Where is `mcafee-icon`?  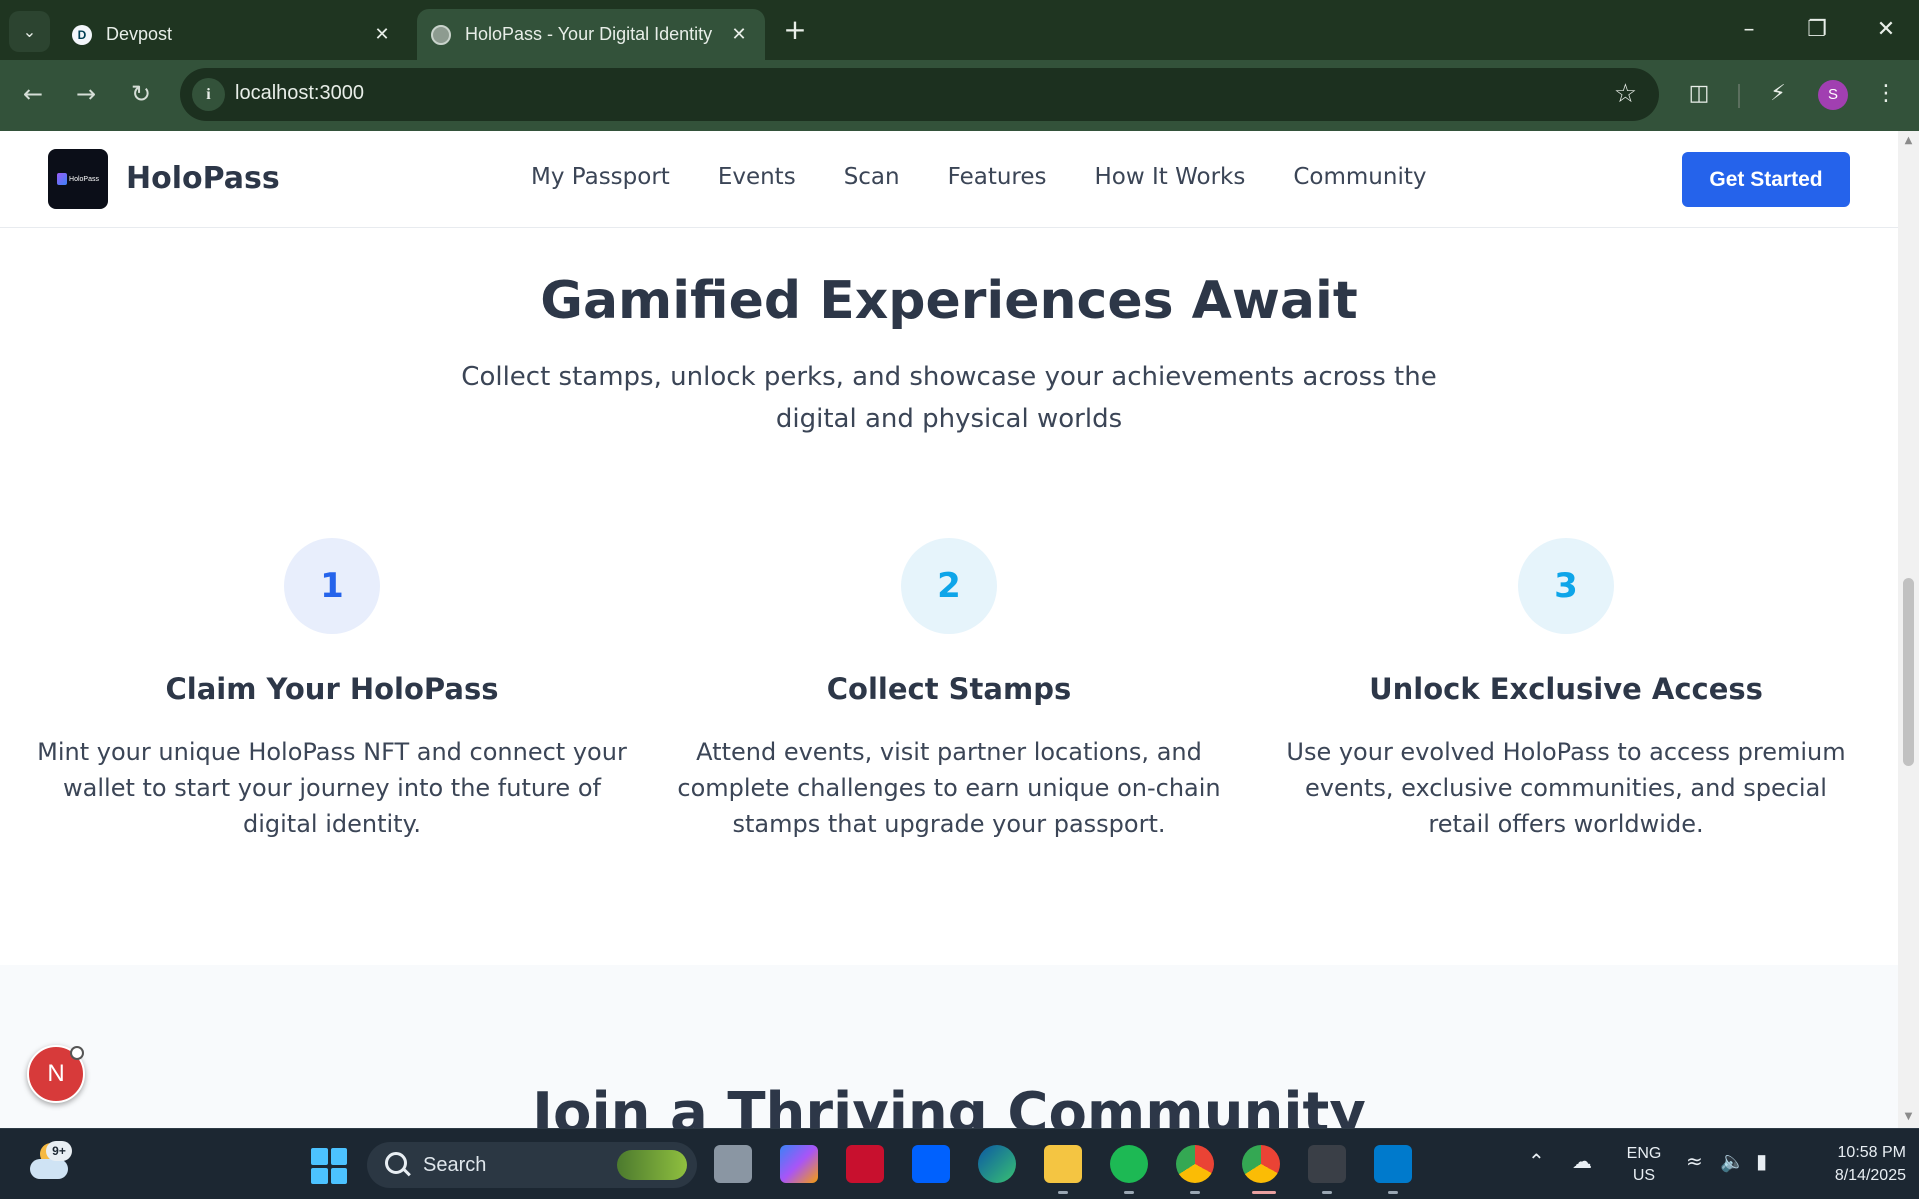 mcafee-icon is located at coordinates (865, 1164).